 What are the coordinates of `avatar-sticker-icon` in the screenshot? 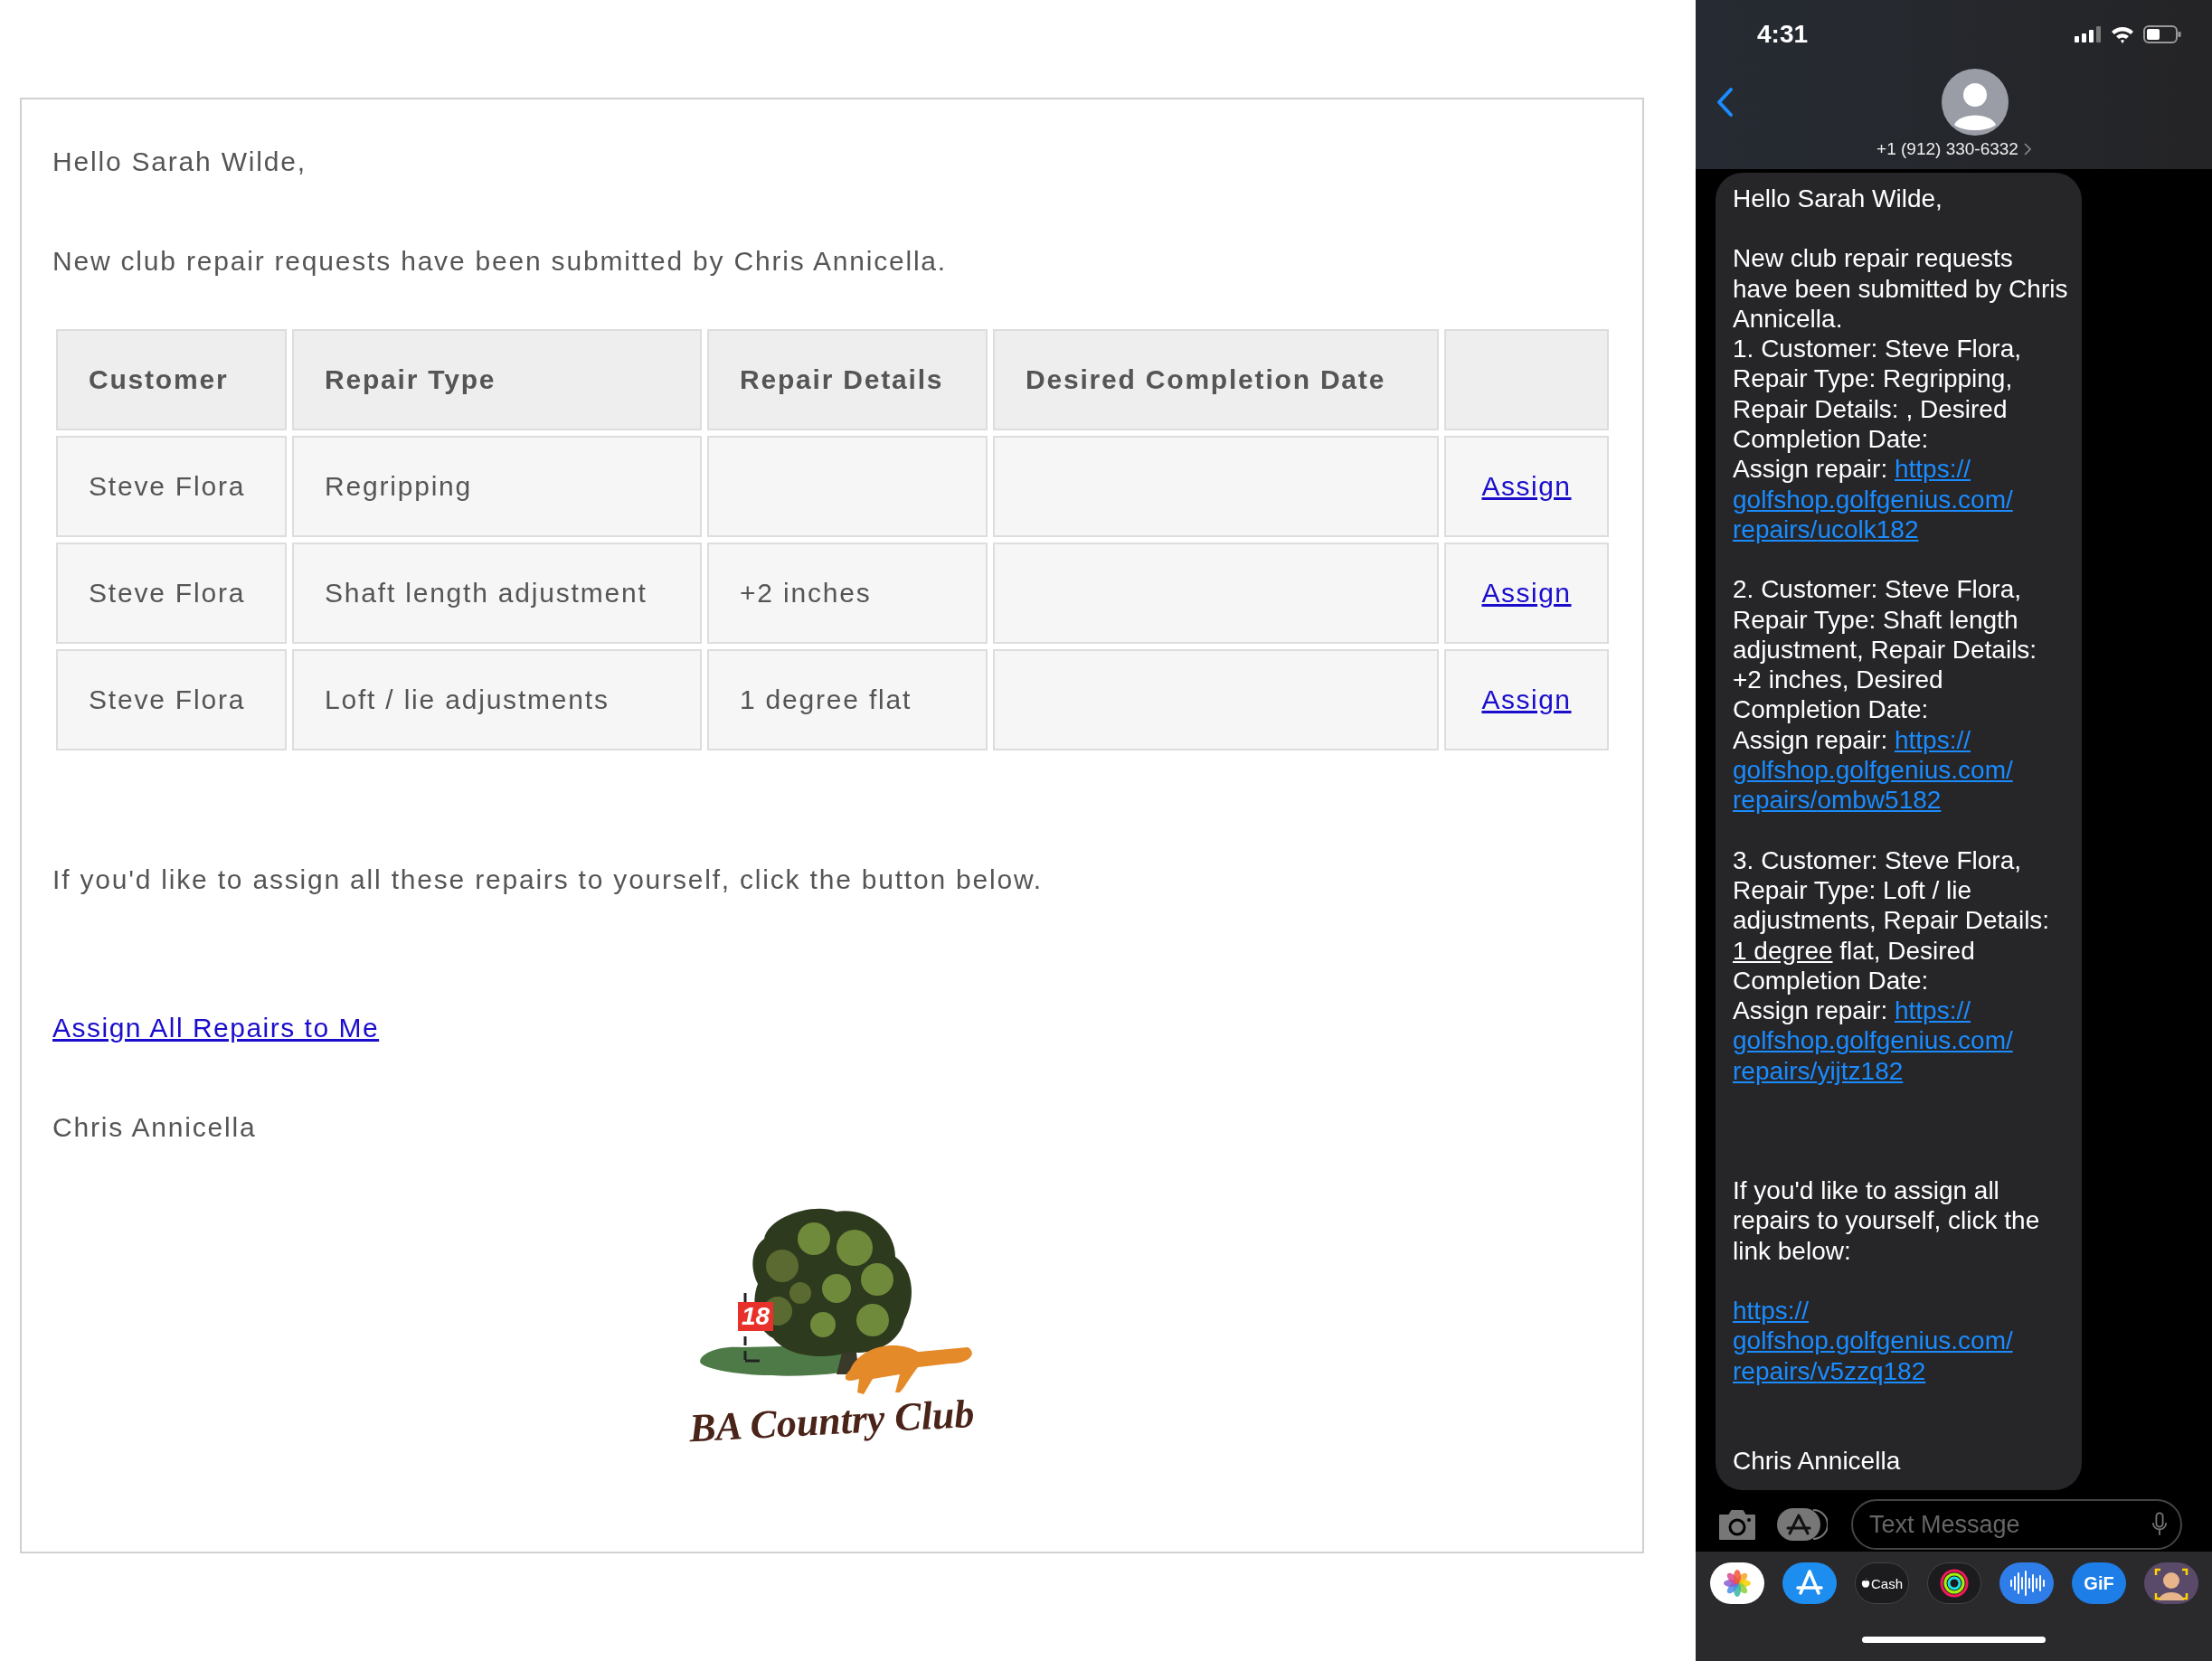 It's located at (2171, 1583).